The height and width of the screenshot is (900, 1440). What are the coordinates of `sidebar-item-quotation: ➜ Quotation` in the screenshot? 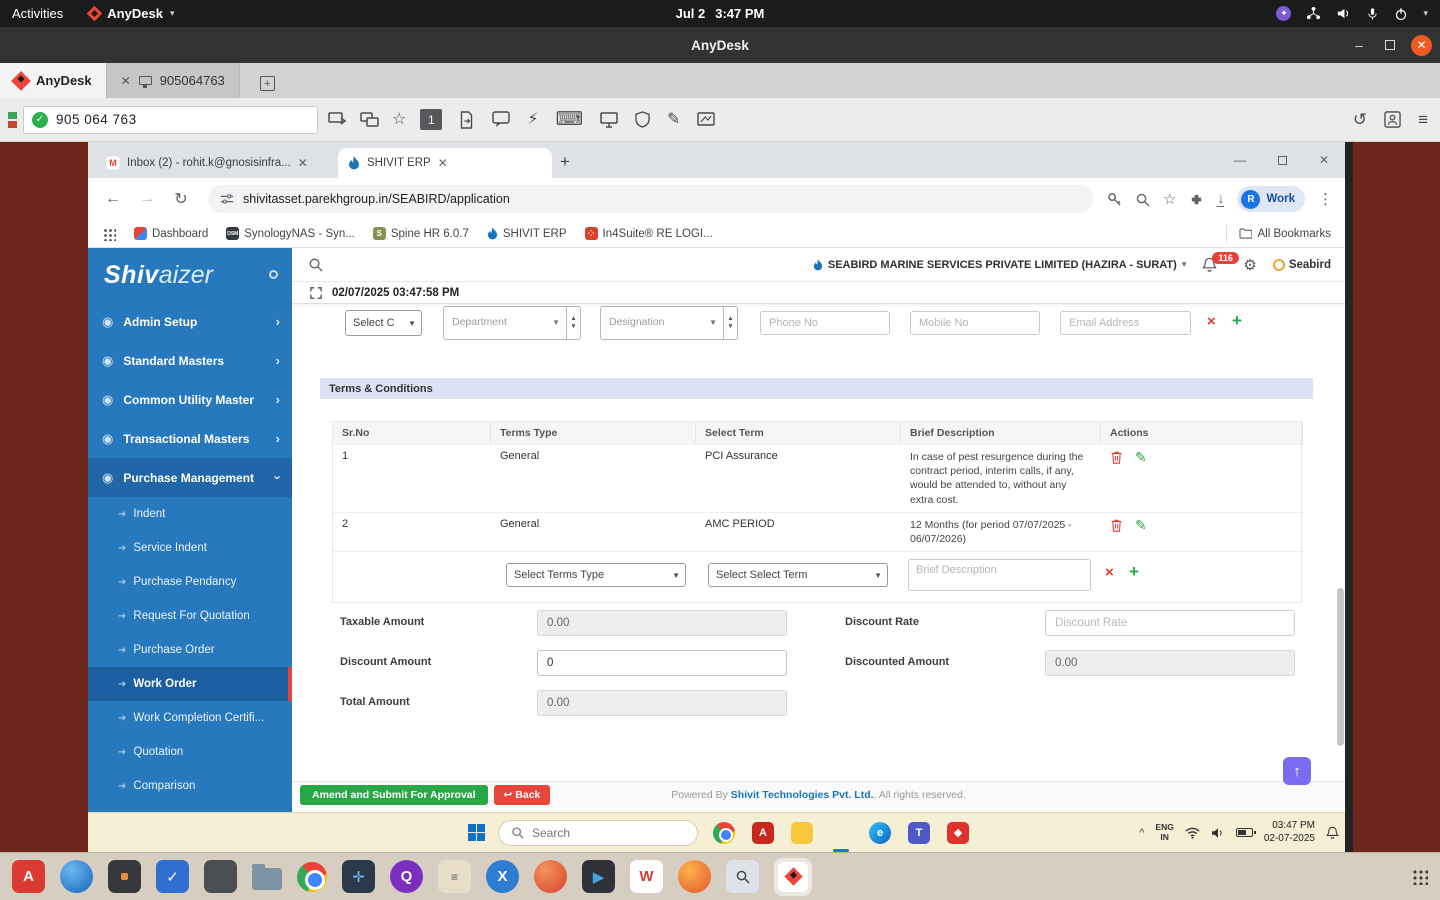 It's located at (190, 752).